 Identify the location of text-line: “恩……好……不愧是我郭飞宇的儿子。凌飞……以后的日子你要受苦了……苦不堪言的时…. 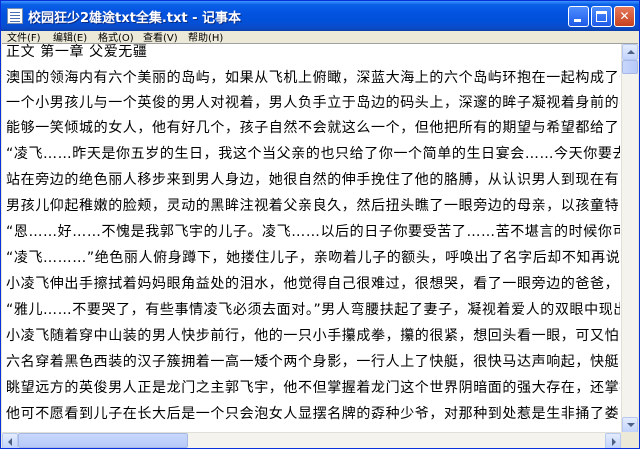
(313, 232).